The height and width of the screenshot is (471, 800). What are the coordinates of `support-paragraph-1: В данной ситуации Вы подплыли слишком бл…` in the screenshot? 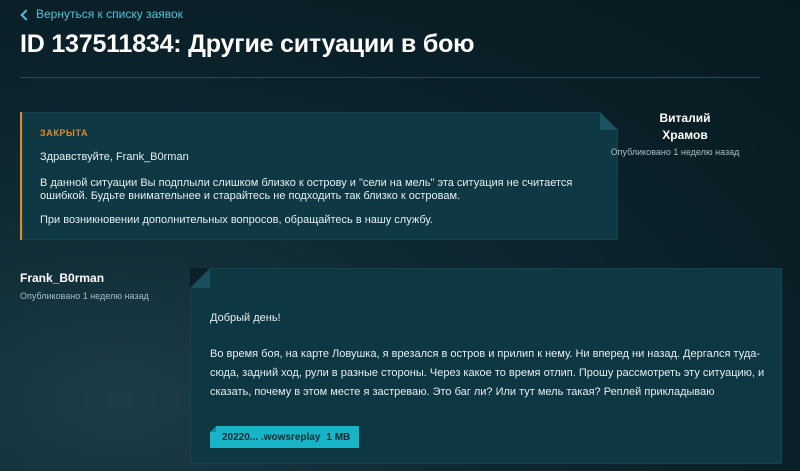 It's located at (306, 189).